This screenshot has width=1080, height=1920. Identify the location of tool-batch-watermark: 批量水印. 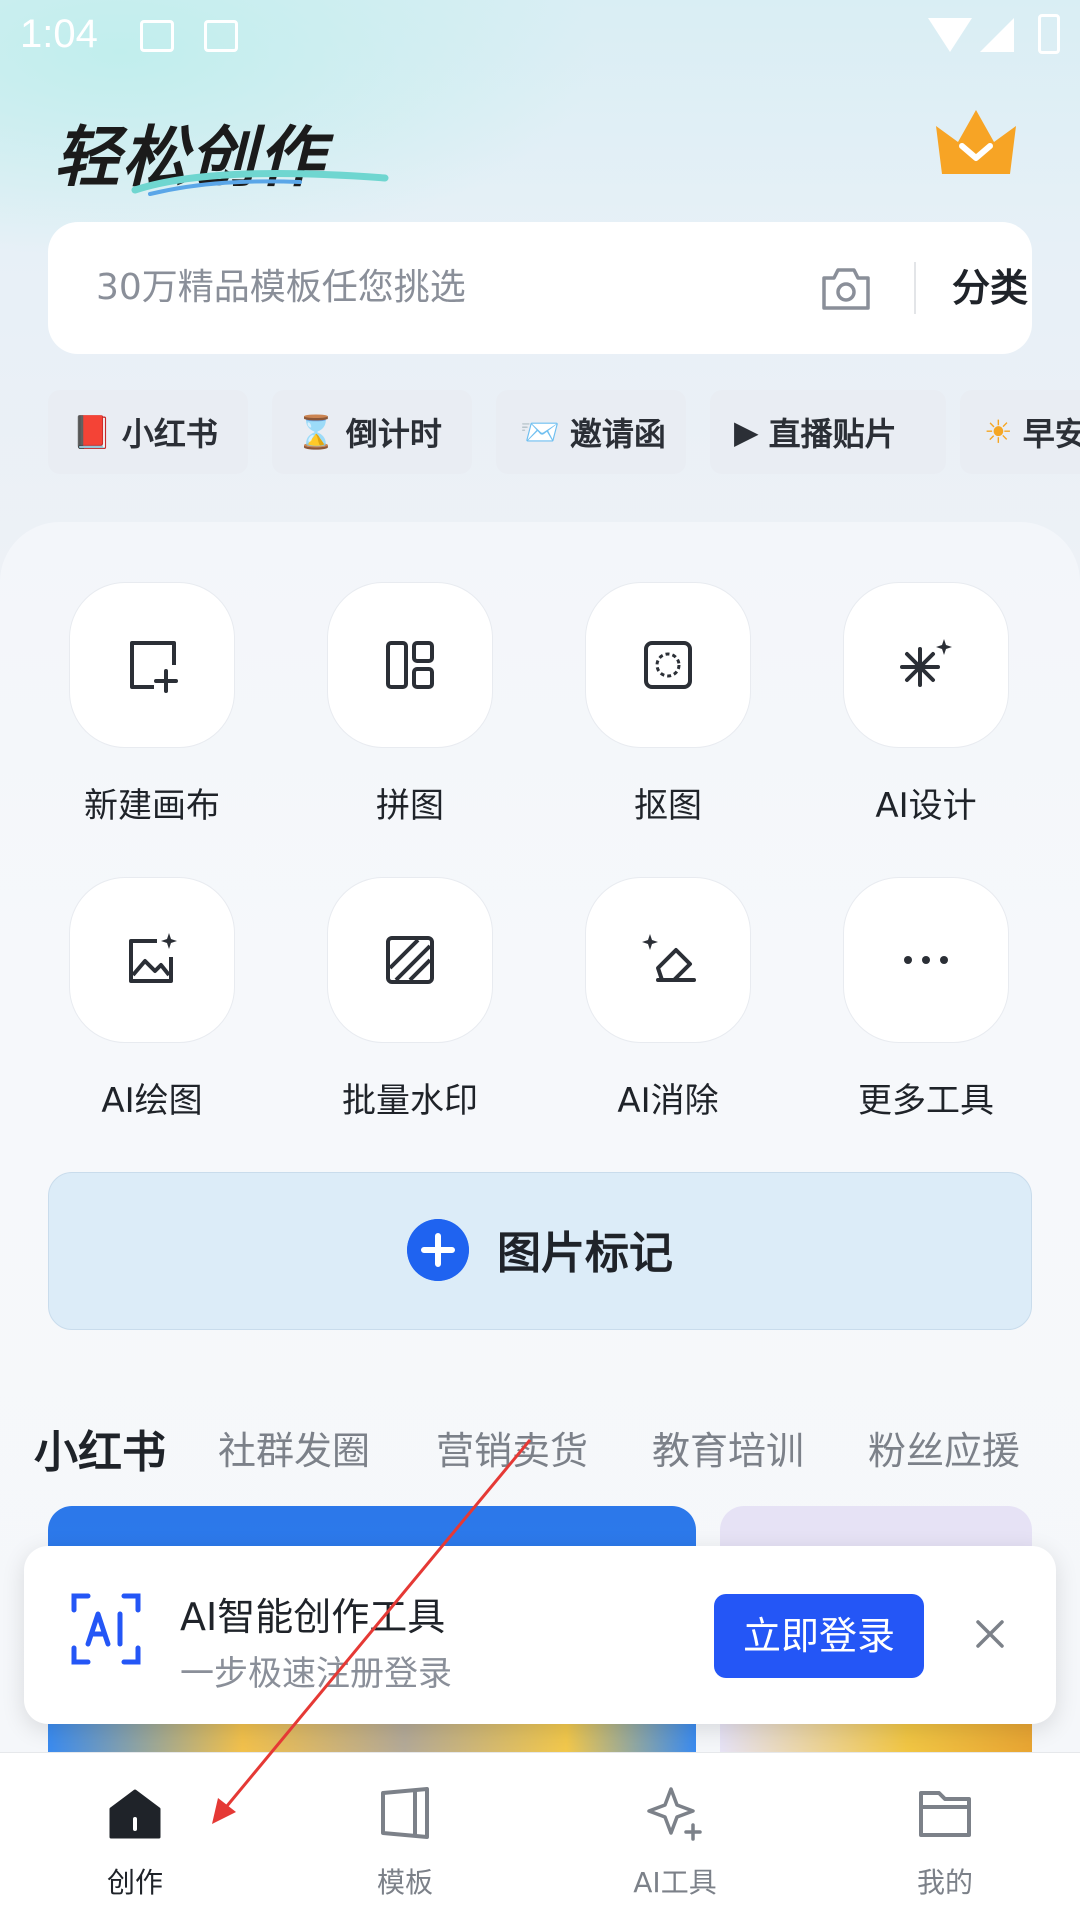
(410, 999).